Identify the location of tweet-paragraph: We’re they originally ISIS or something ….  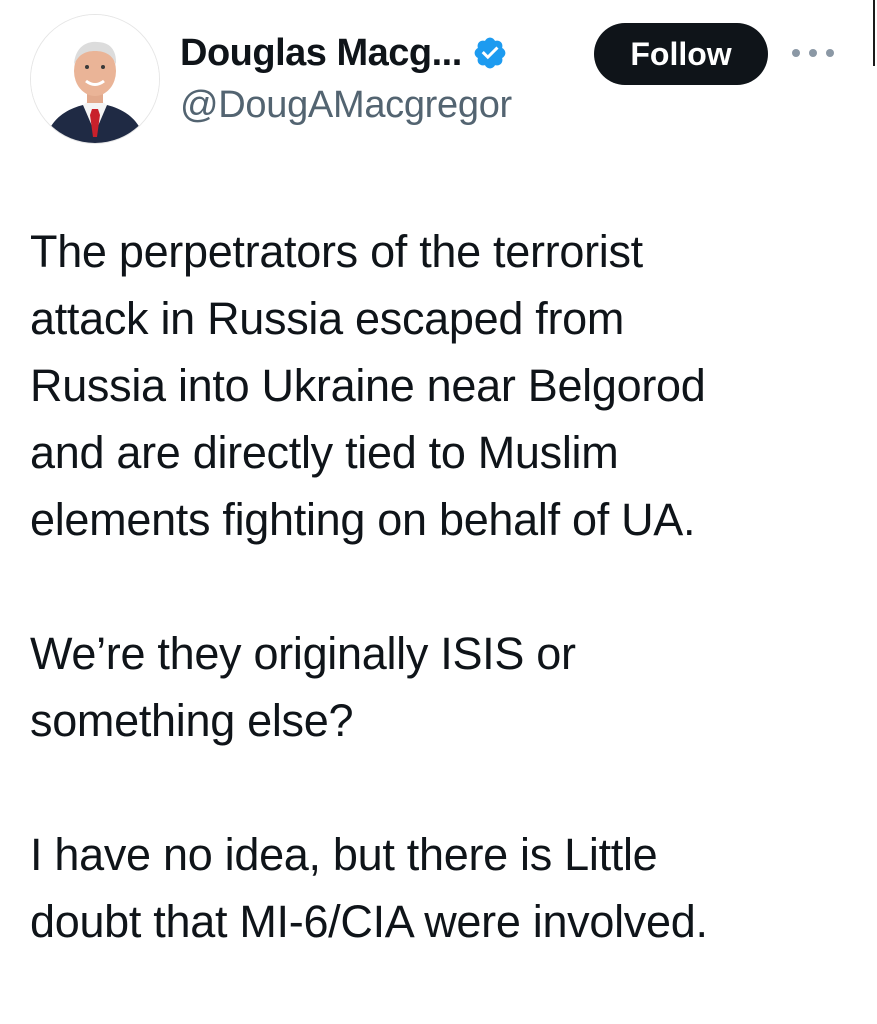
(445, 687).